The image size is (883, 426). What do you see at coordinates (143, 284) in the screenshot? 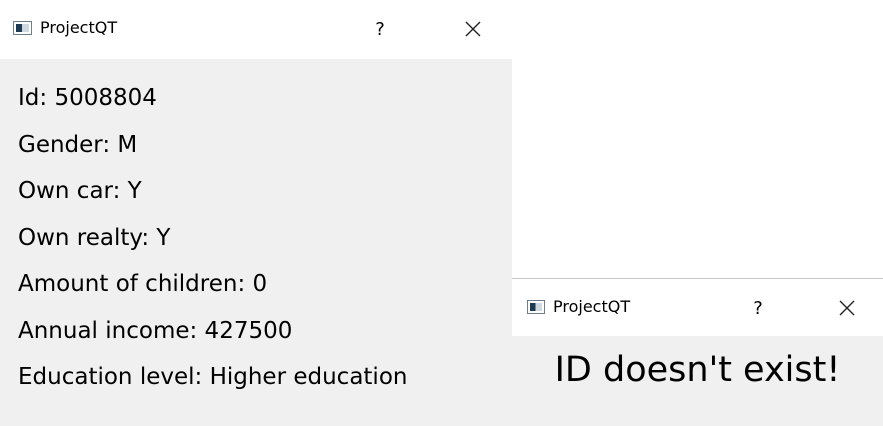
I see `detail-children: Amount of children: 0` at bounding box center [143, 284].